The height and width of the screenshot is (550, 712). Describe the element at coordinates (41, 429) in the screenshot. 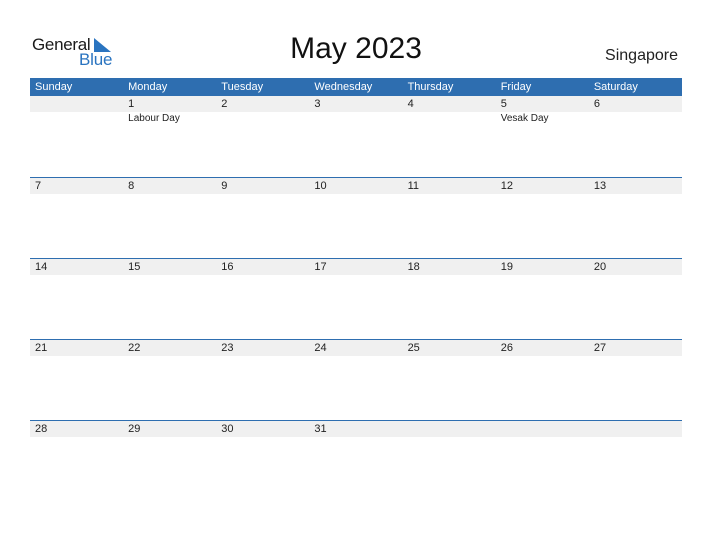

I see `day-number: 28` at that location.